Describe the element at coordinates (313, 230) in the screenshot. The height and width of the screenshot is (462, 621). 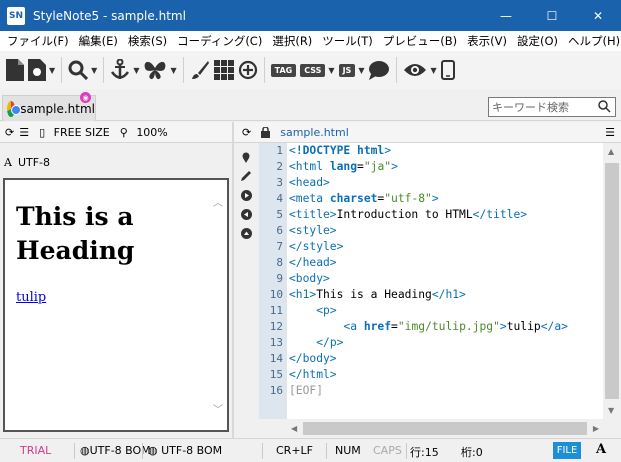
I see `code-line: <style>` at that location.